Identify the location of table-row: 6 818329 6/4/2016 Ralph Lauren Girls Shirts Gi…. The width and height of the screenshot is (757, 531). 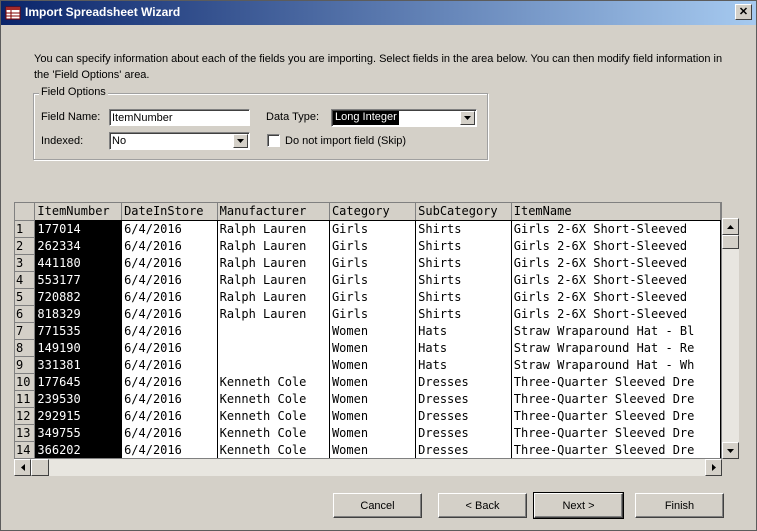
(368, 314).